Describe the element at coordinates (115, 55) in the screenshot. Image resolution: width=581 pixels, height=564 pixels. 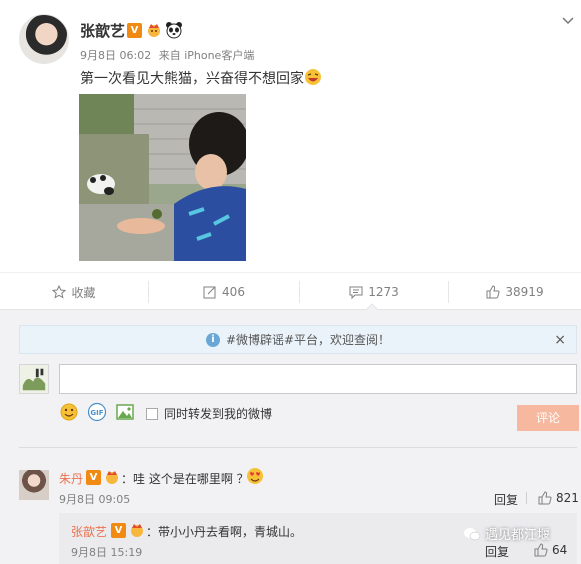
I see `post-timestamp: 9月8日 06:02` at that location.